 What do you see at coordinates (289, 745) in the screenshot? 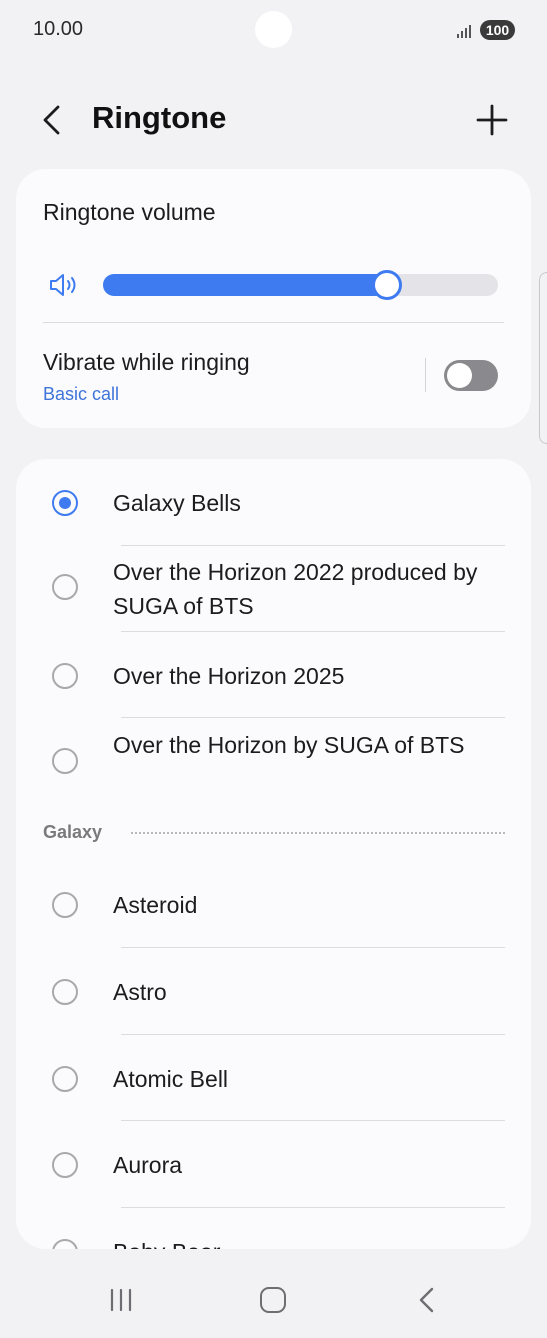
I see `ringtone-label: Over the Horizon by SUGA of BTS` at bounding box center [289, 745].